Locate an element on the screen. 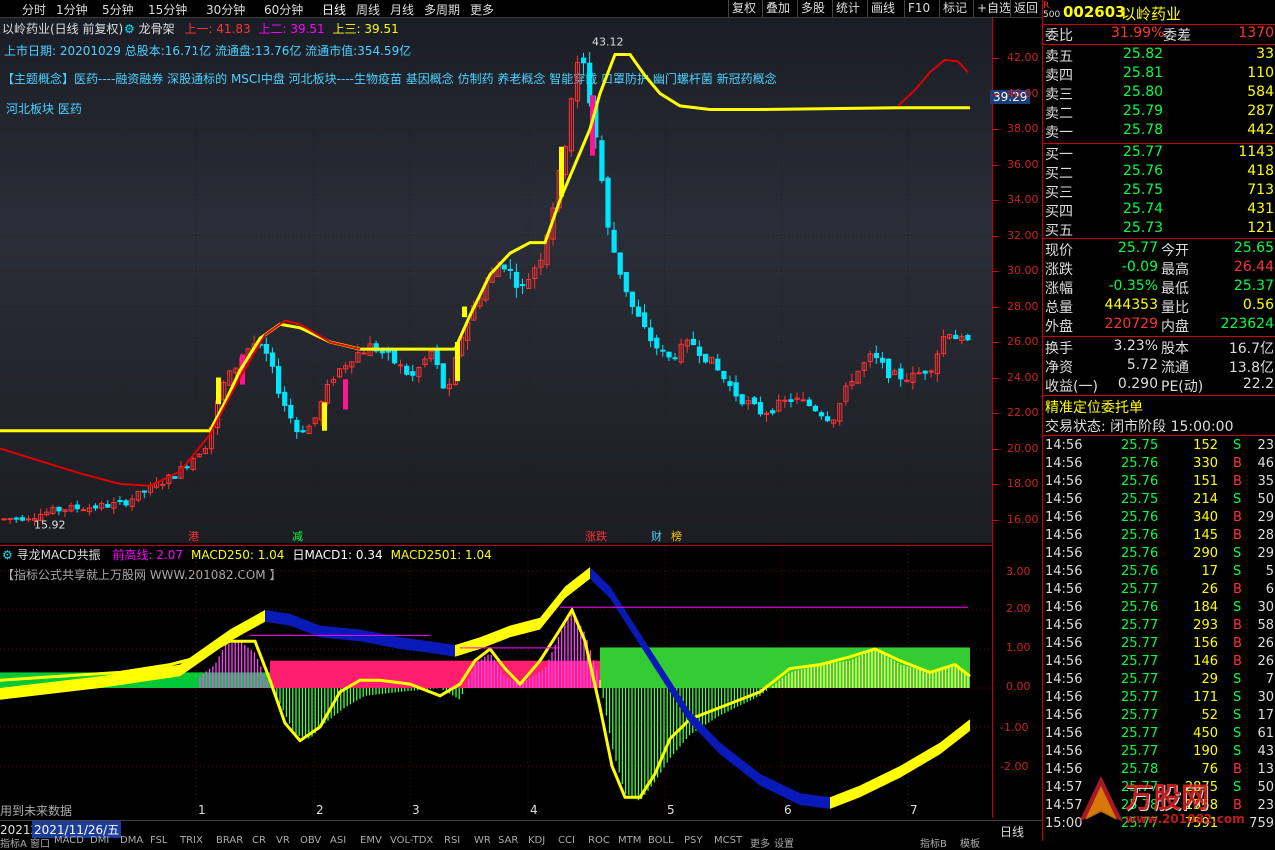  period-label: 日线 is located at coordinates (1012, 831).